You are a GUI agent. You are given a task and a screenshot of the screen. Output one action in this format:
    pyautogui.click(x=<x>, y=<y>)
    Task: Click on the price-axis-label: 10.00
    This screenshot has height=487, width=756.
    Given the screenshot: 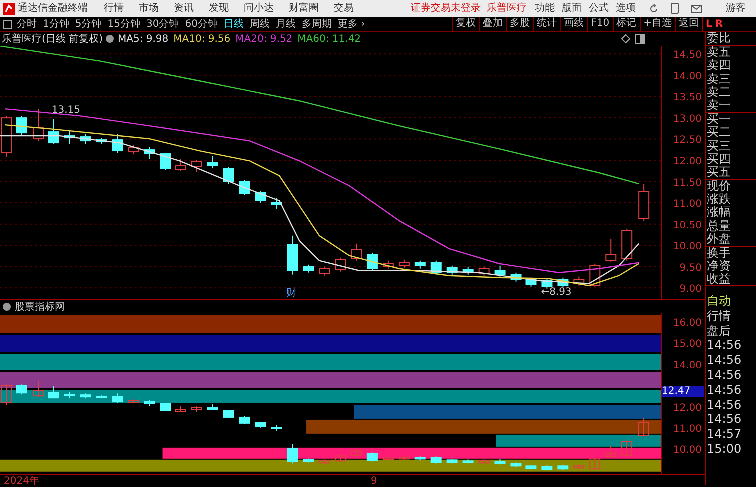 What is the action you would take?
    pyautogui.click(x=687, y=247)
    